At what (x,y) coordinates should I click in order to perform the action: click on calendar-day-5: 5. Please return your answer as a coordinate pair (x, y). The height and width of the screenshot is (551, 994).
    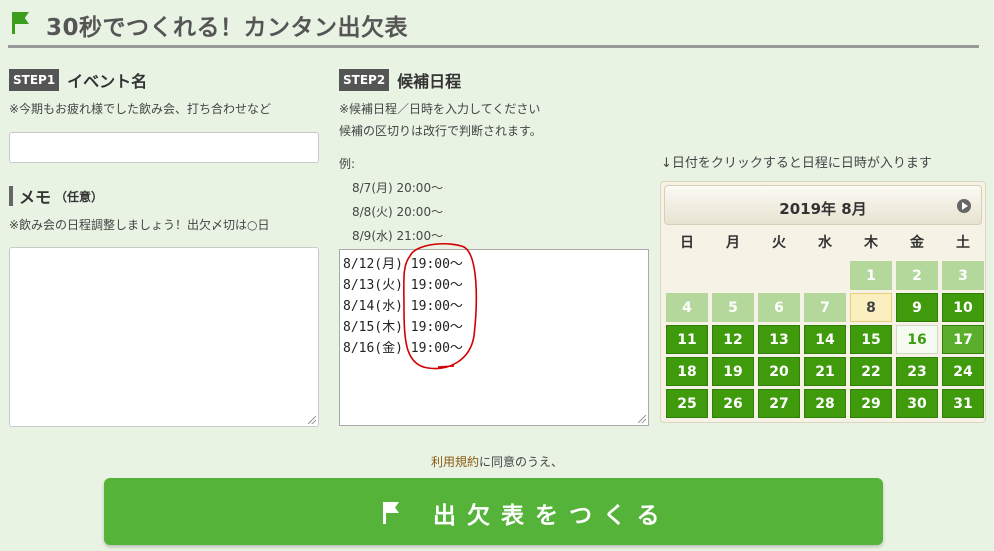
    Looking at the image, I should click on (733, 307).